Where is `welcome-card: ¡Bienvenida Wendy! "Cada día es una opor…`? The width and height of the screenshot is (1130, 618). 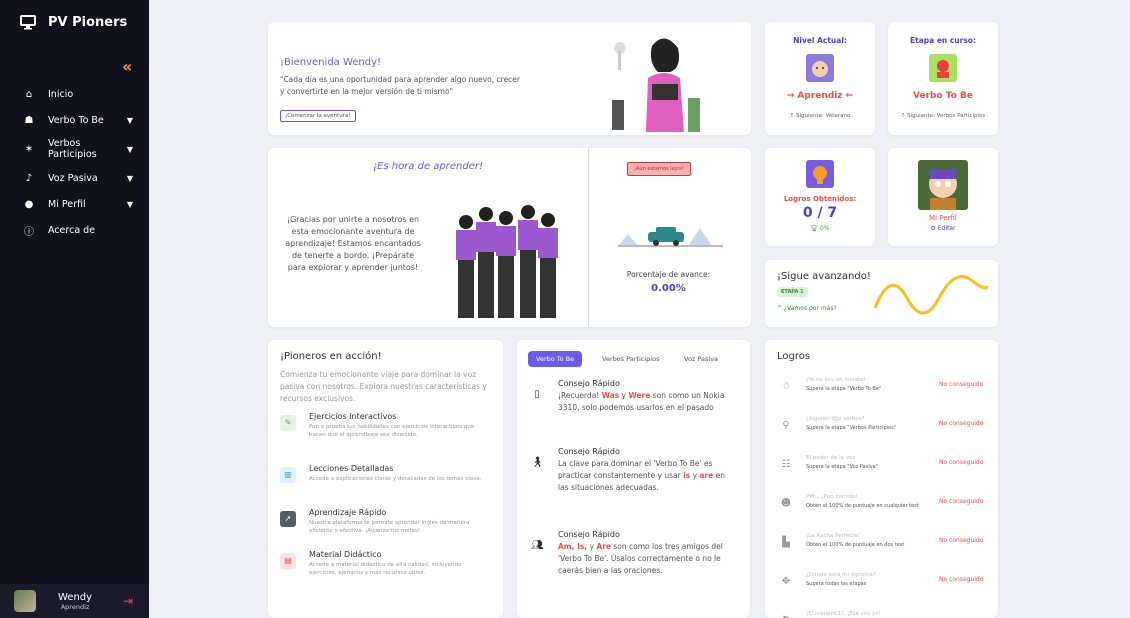 welcome-card: ¡Bienvenida Wendy! "Cada día es una opor… is located at coordinates (509, 78).